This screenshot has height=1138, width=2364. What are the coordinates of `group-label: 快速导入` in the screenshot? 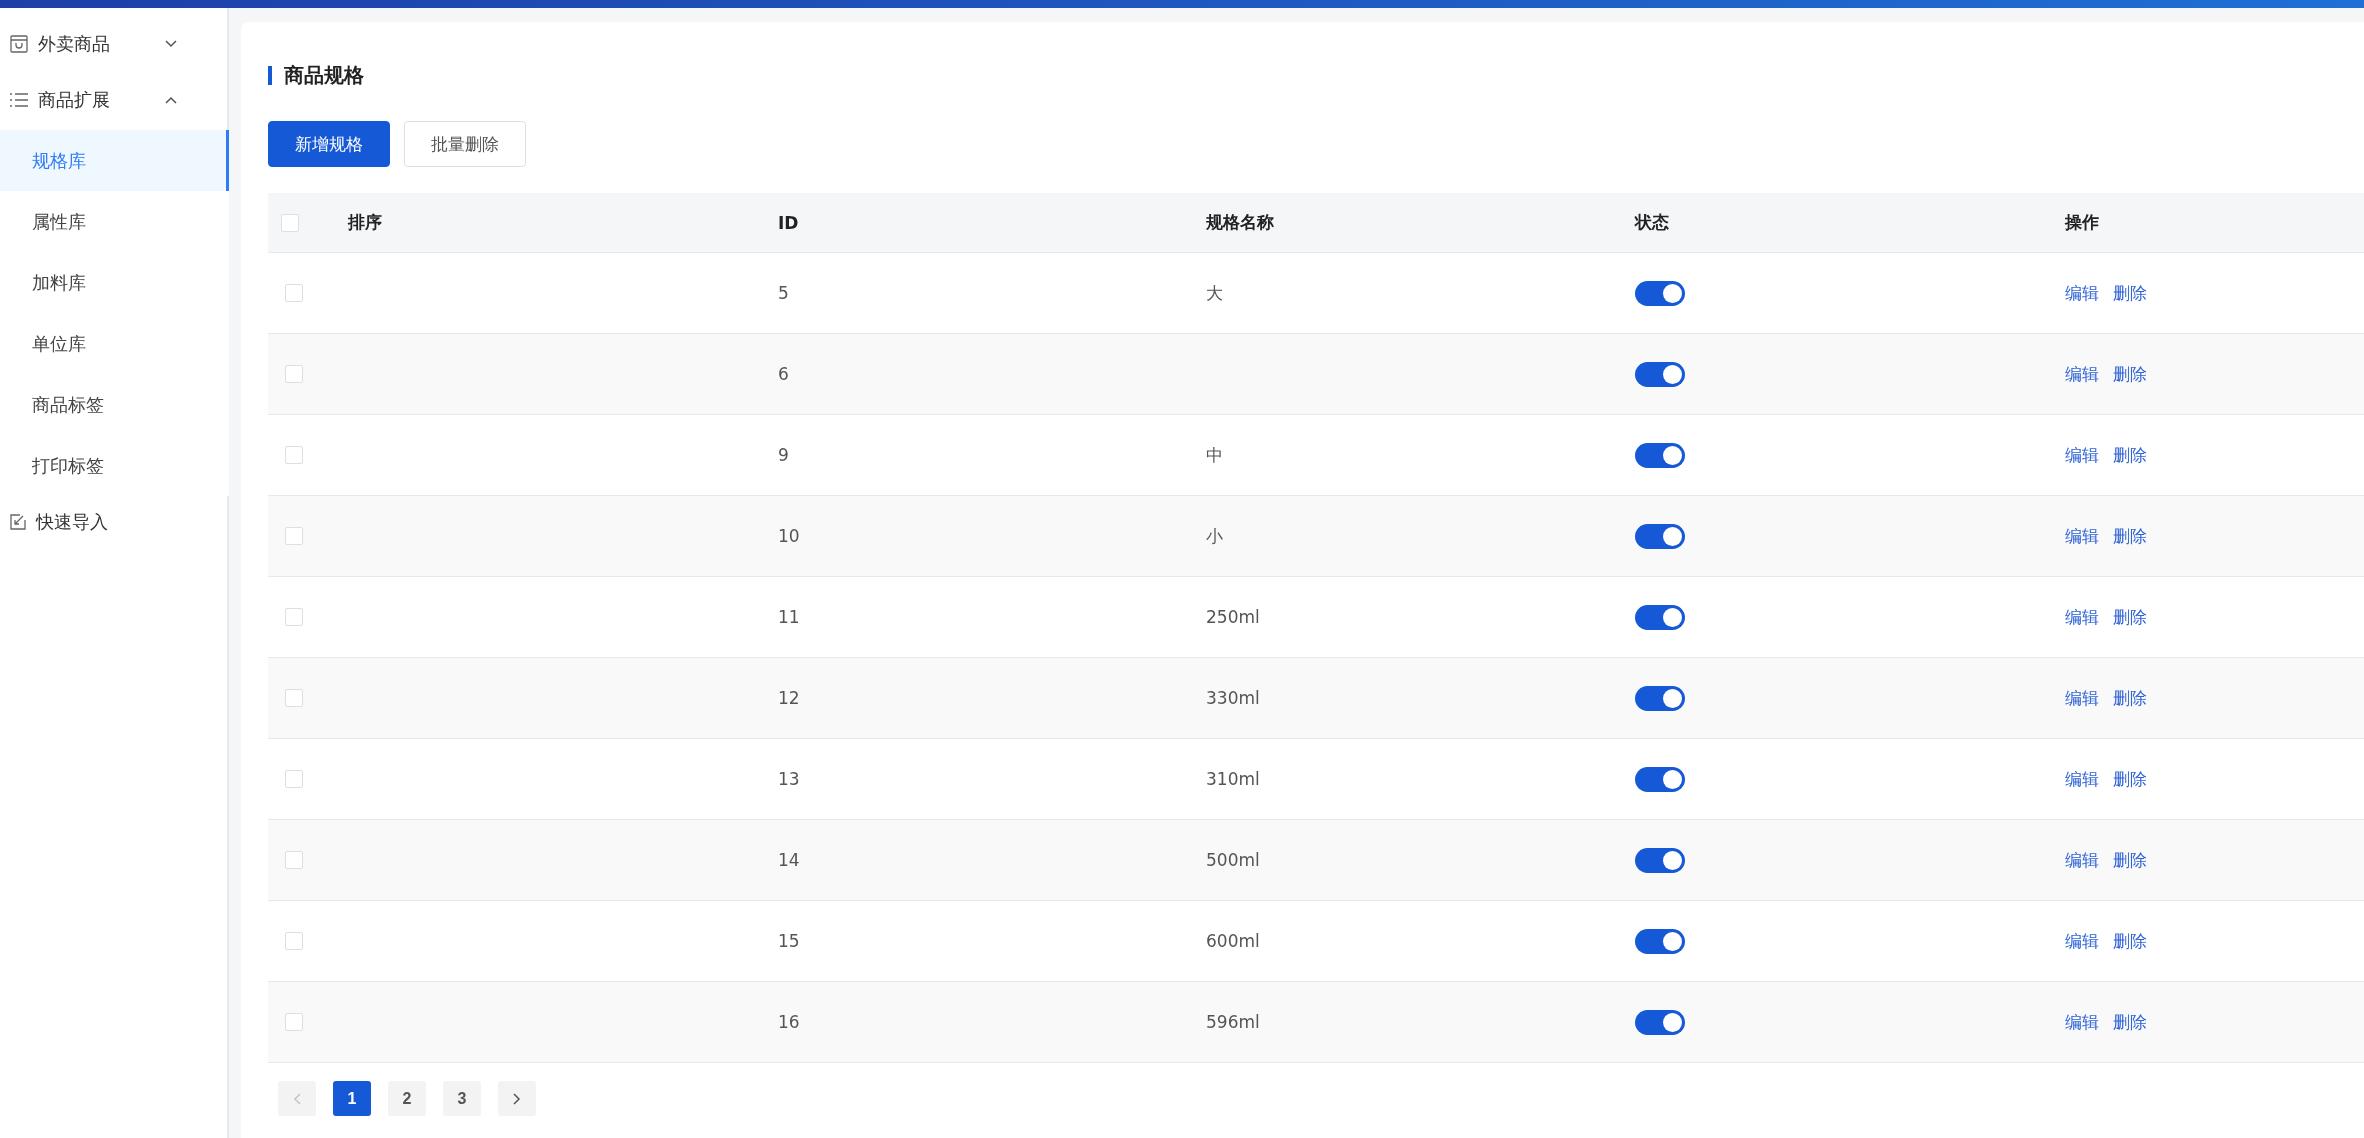 It's located at (72, 522).